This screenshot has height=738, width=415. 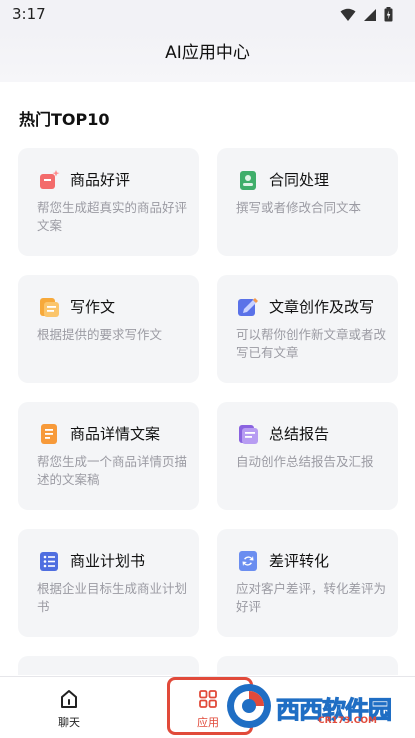 I want to click on nav-tab-chat: 聊天, so click(x=69, y=707).